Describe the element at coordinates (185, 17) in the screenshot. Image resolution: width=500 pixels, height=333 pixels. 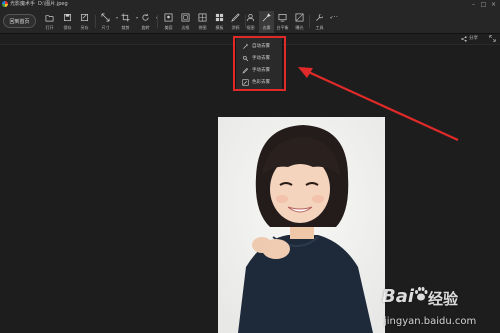
I see `frame-icon` at that location.